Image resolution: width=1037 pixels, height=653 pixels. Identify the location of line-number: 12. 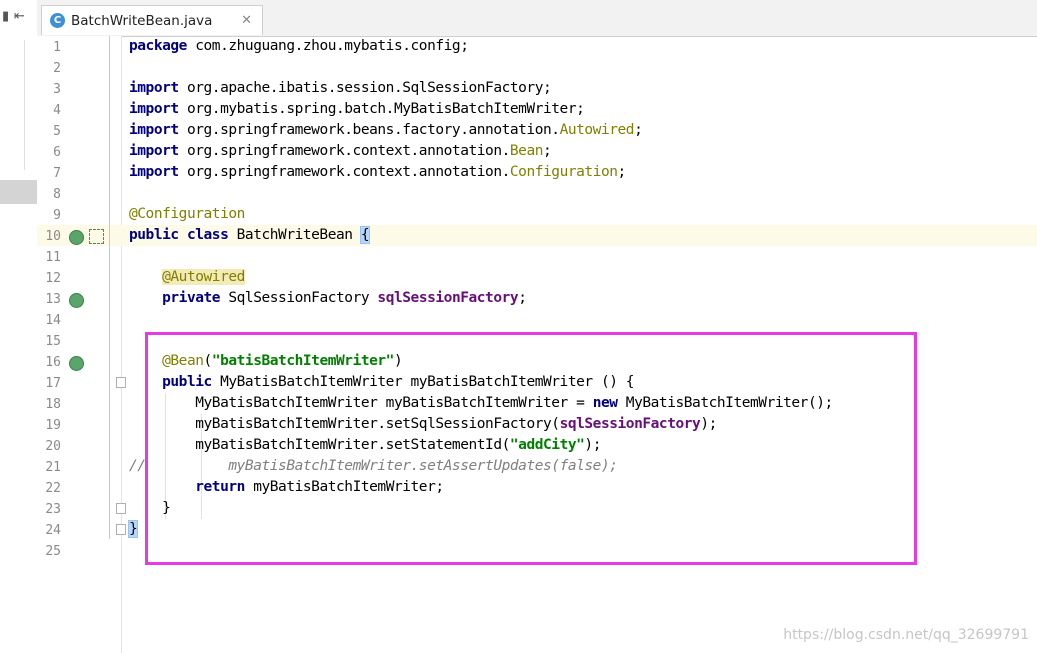
(53, 278).